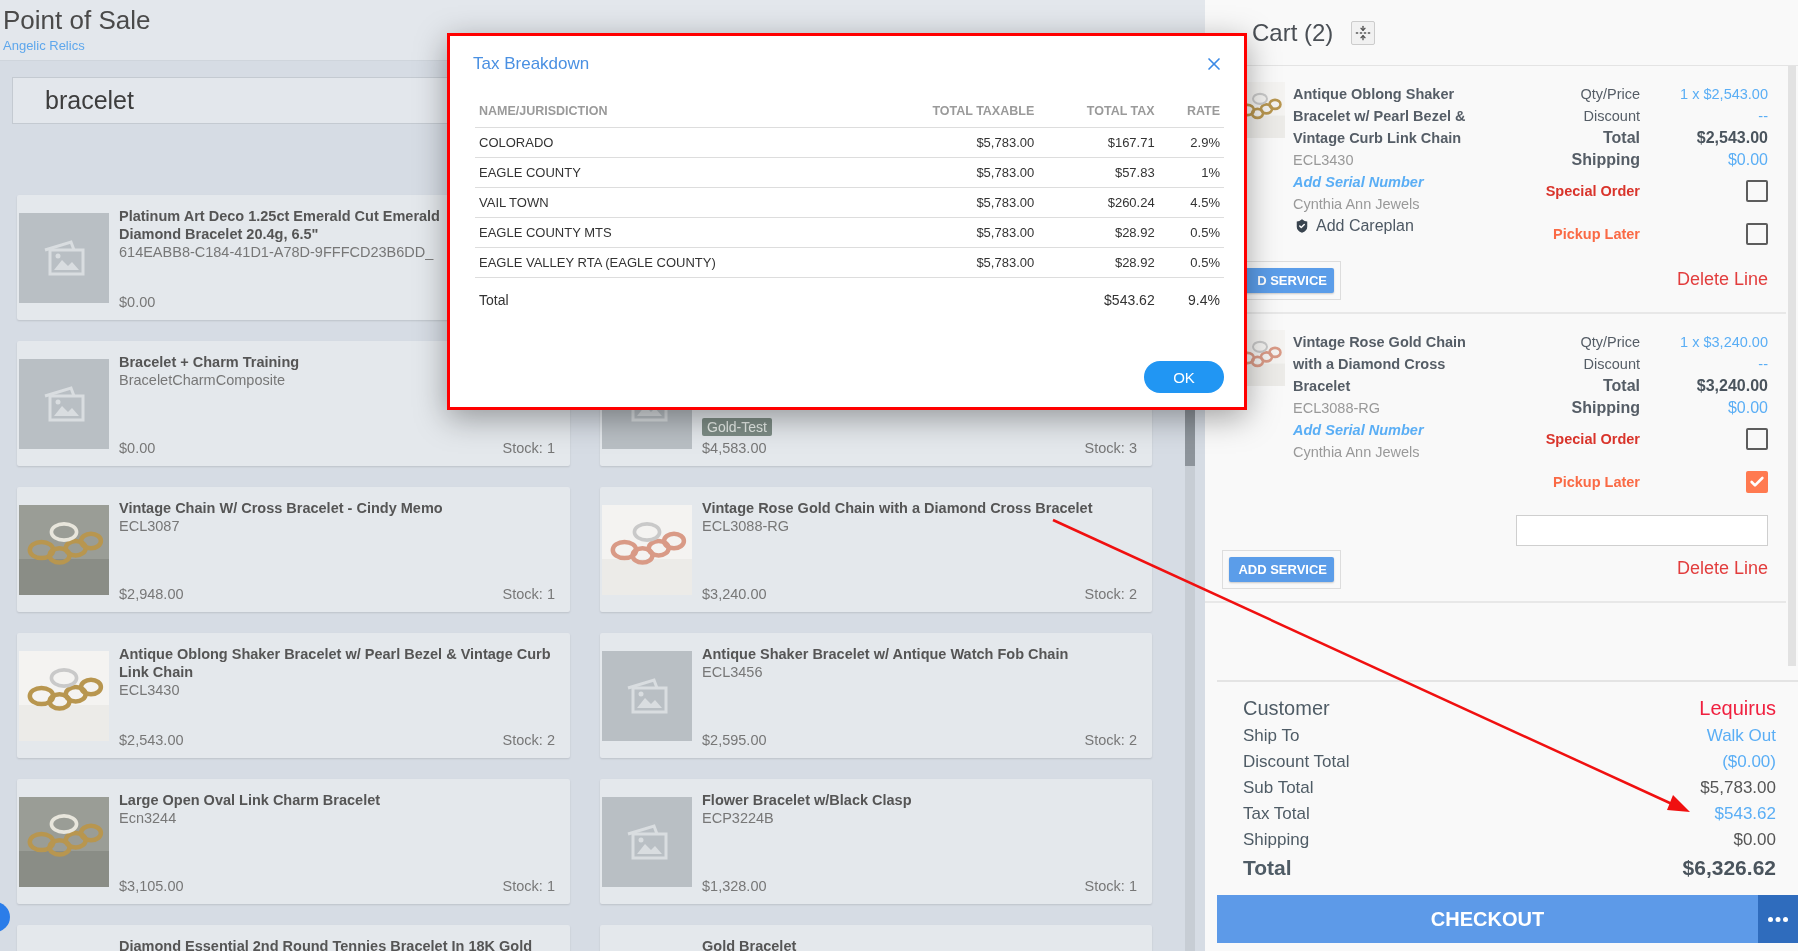 The height and width of the screenshot is (951, 1798). I want to click on summary-label: Sub Total, so click(1278, 788).